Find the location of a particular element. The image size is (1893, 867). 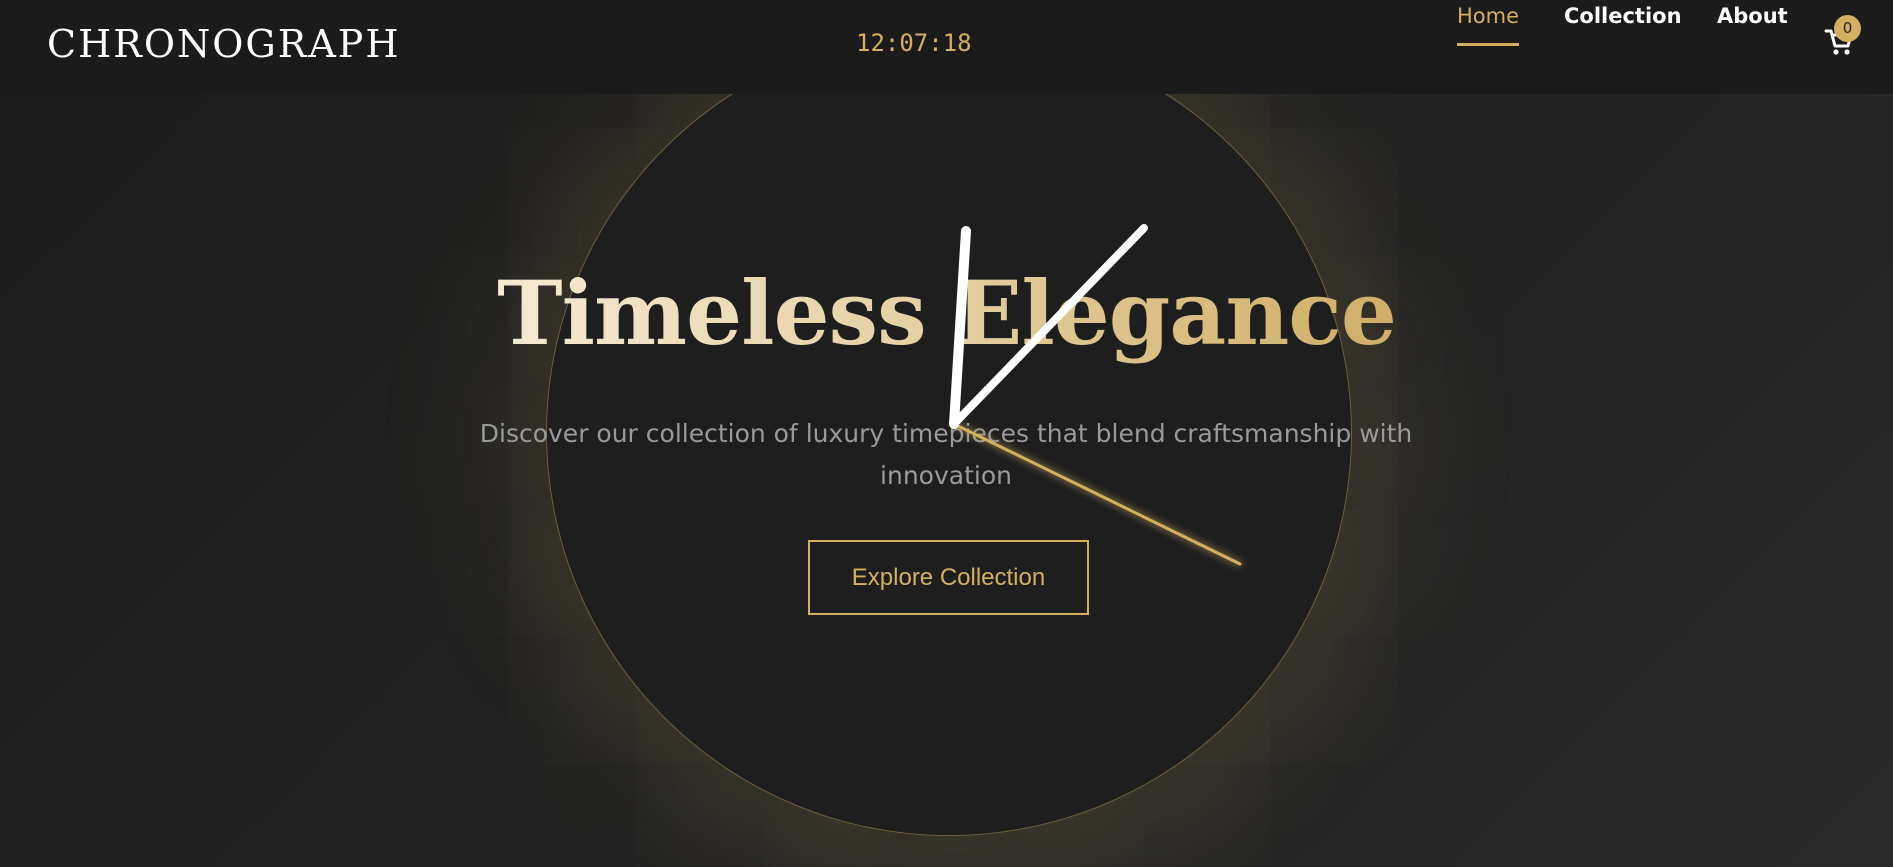

nav-home-label: Home is located at coordinates (1488, 16).